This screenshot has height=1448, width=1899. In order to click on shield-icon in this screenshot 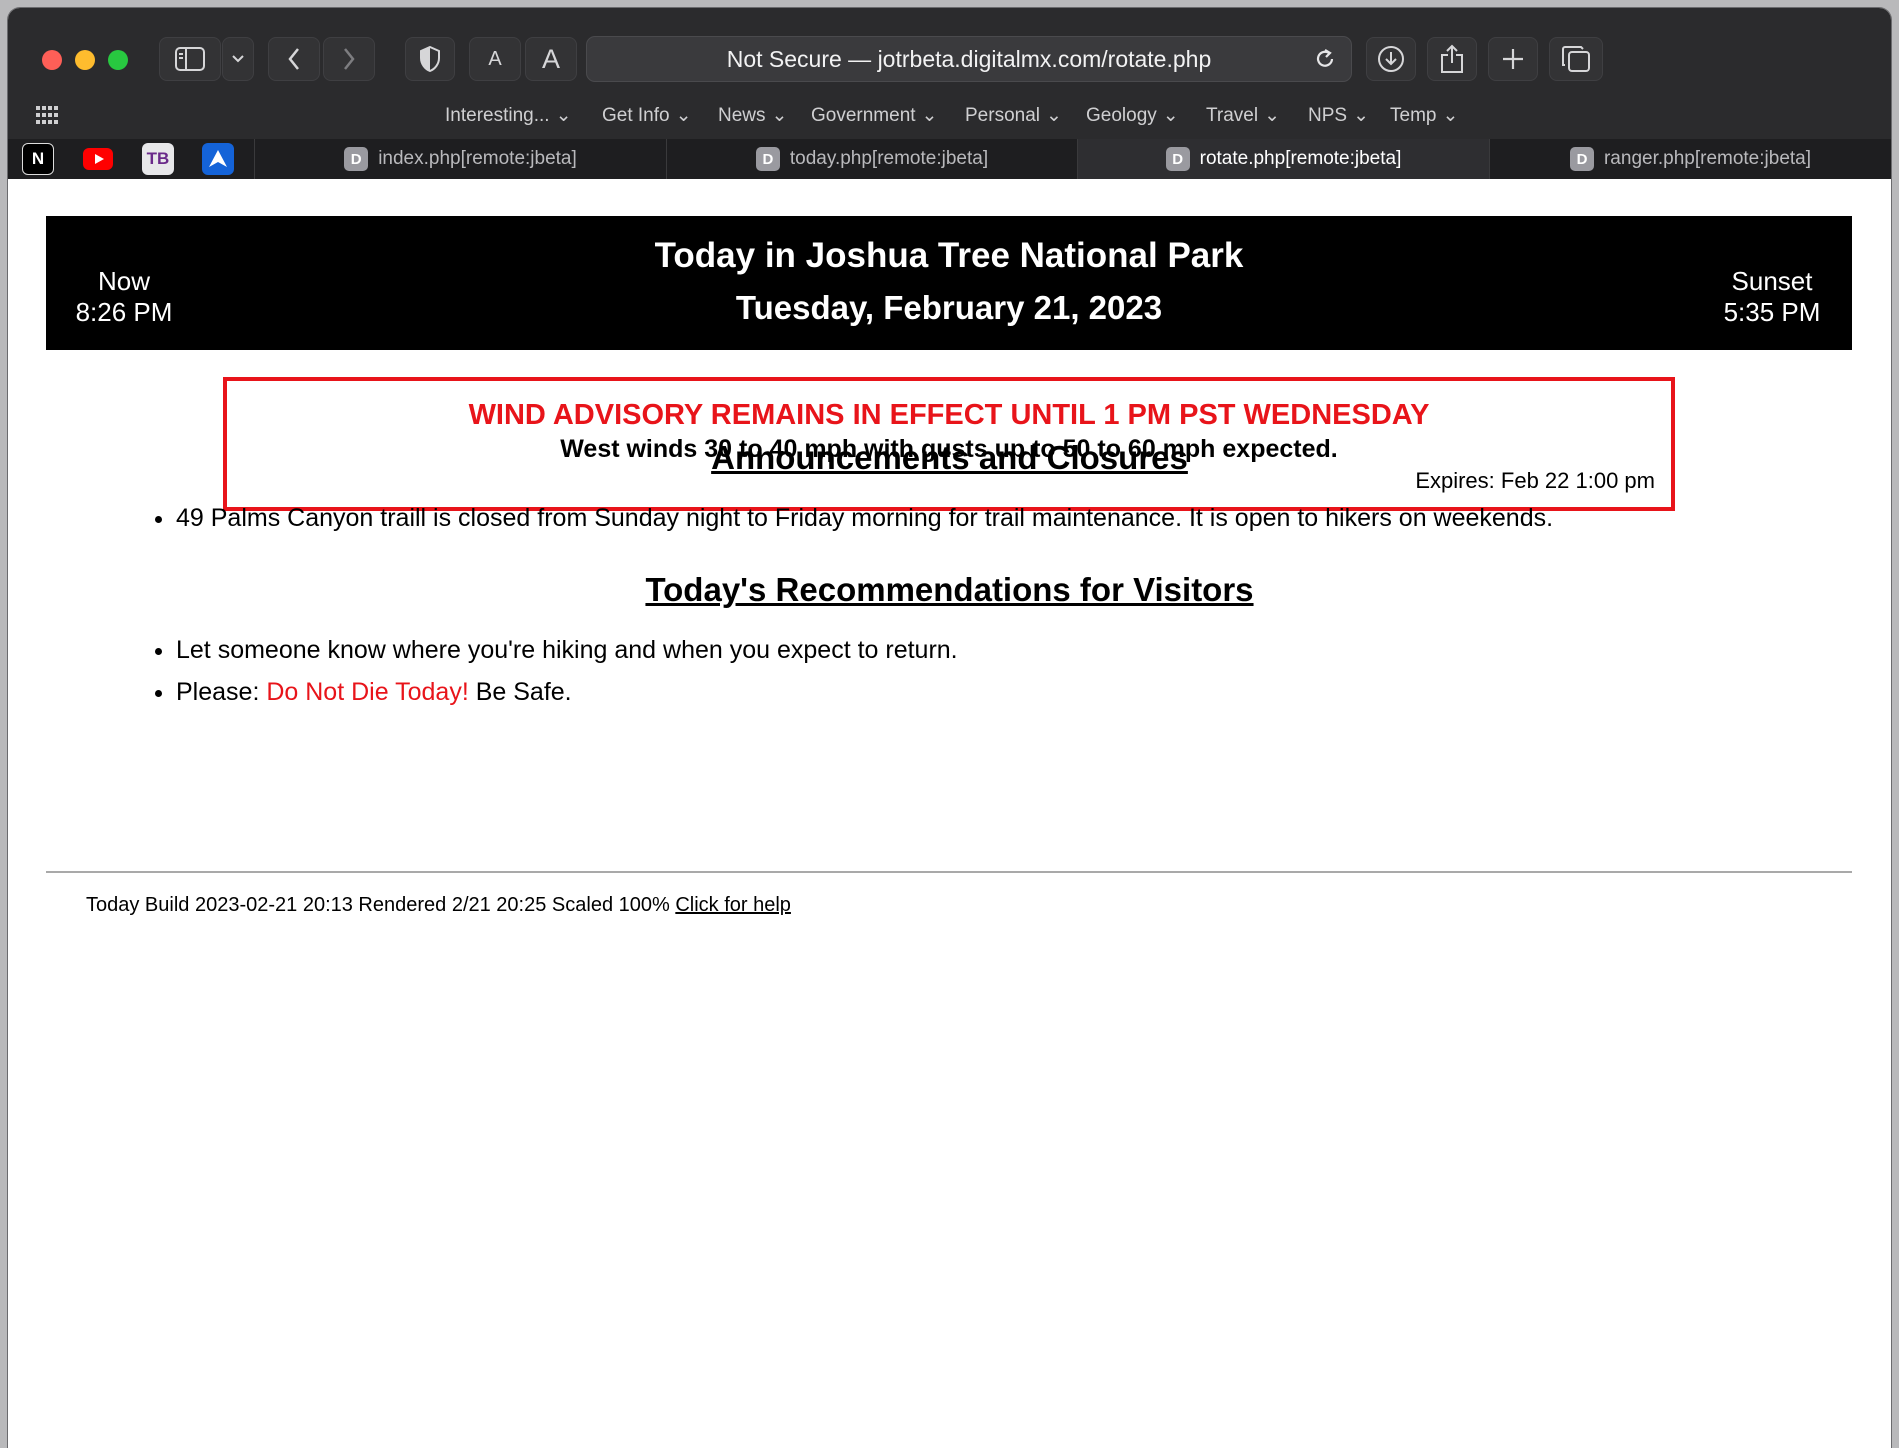, I will do `click(430, 59)`.